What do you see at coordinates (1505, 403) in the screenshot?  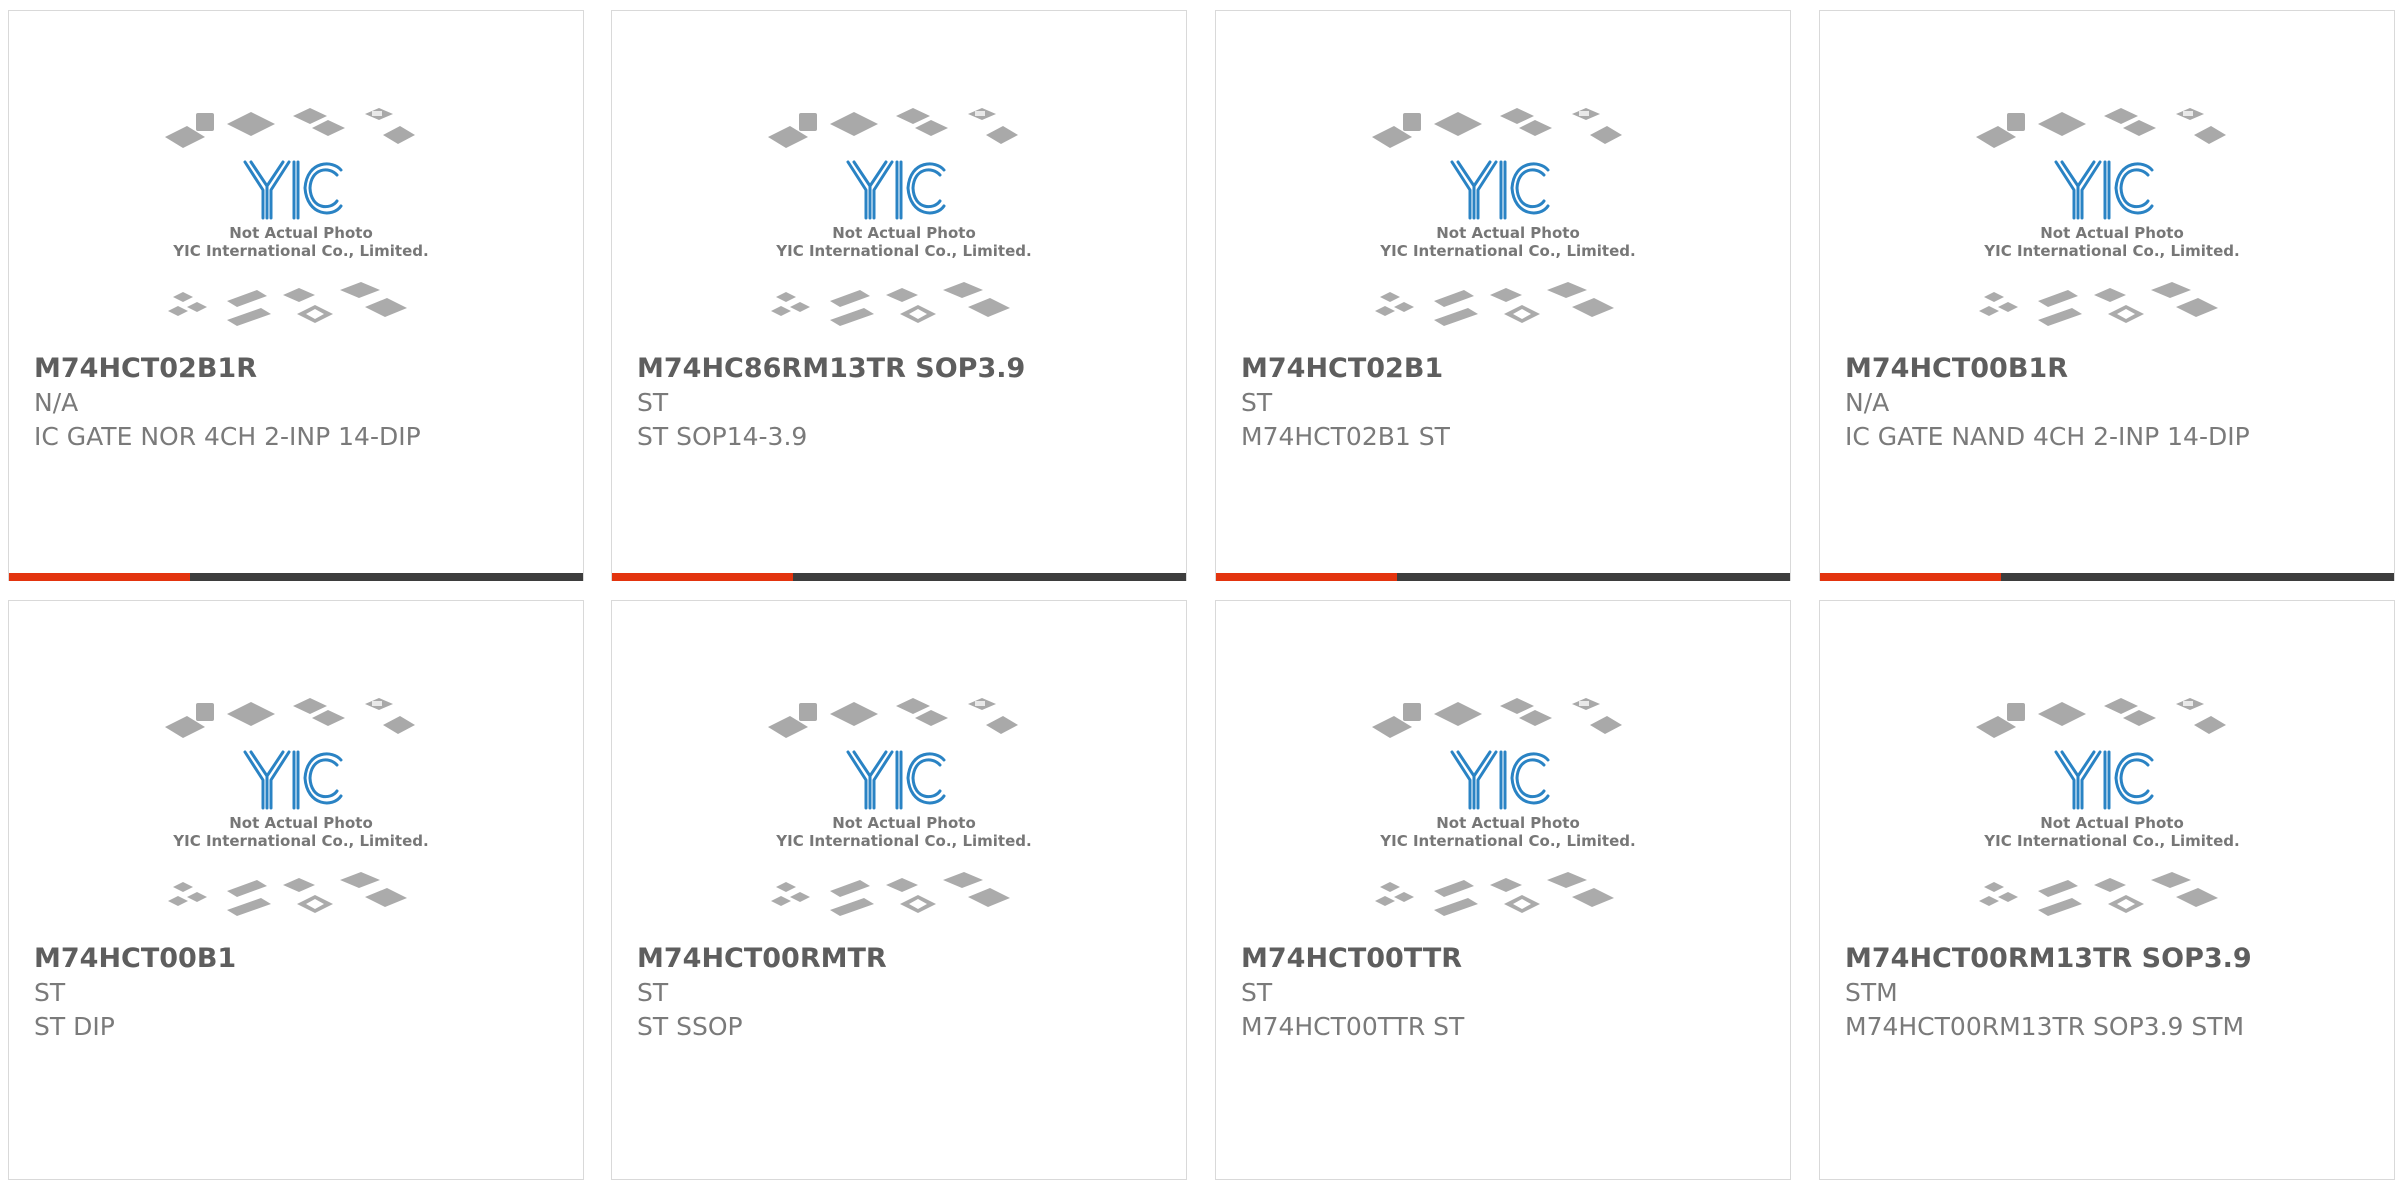 I see `product-info: M74HCT02B1 ST M74HCT02B1 ST` at bounding box center [1505, 403].